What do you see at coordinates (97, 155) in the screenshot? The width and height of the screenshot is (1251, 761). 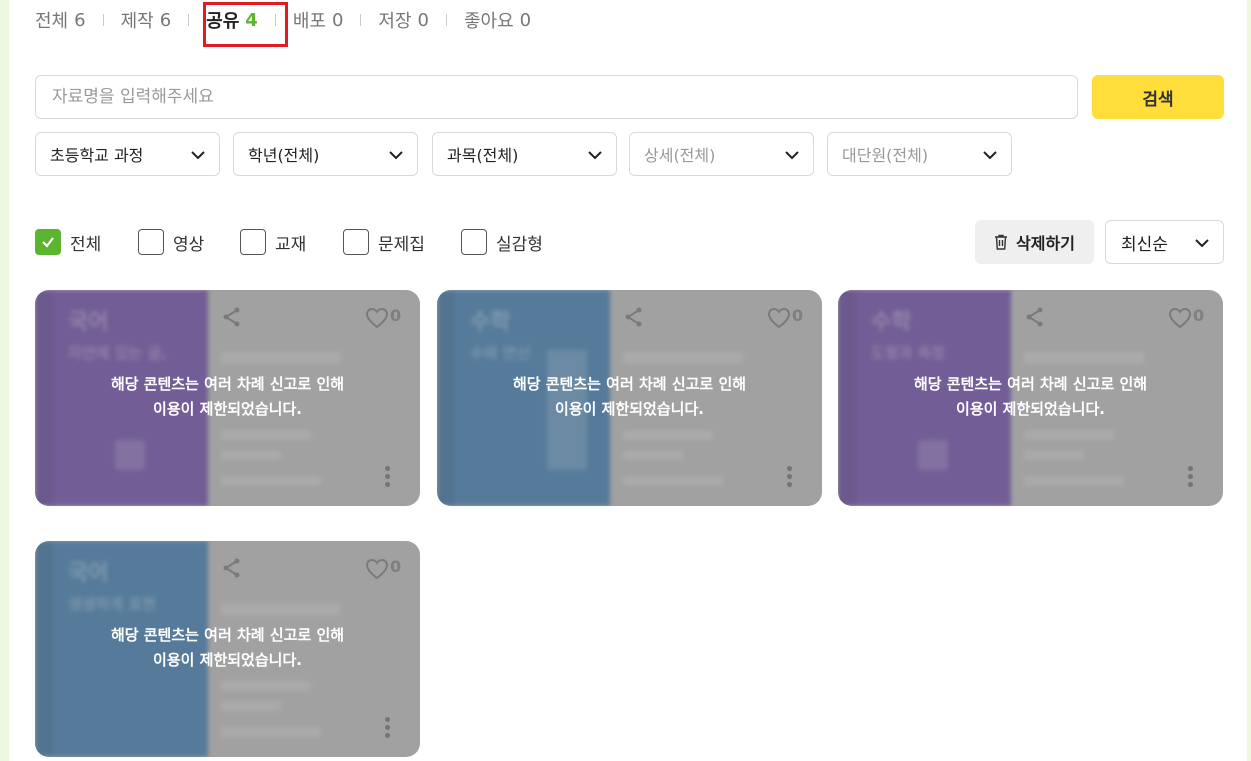 I see `select-value: 초등학교 과정` at bounding box center [97, 155].